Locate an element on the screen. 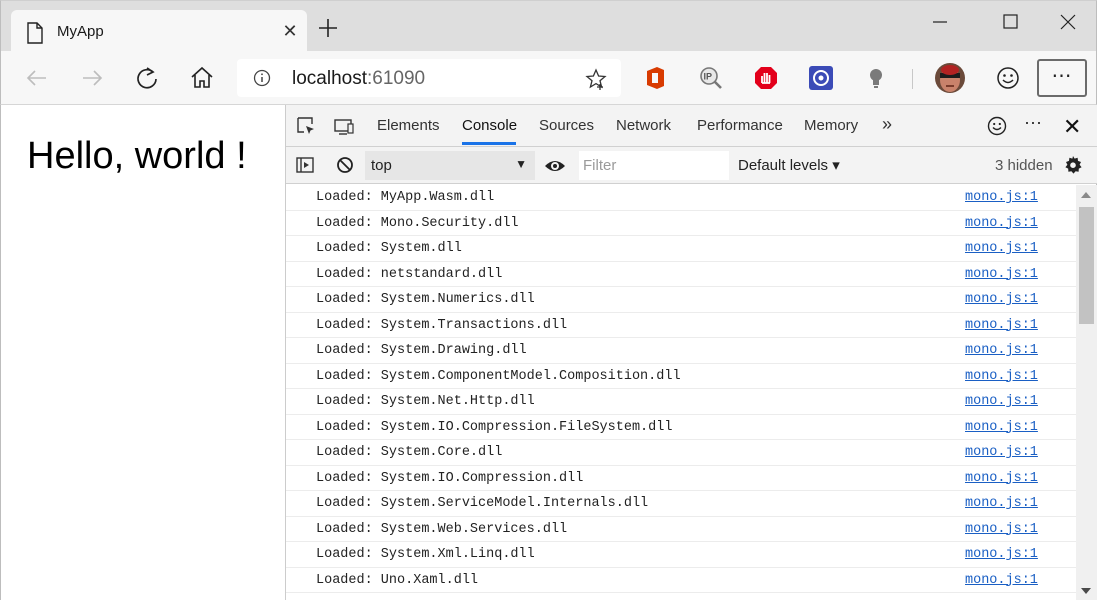  filter-input is located at coordinates (654, 165).